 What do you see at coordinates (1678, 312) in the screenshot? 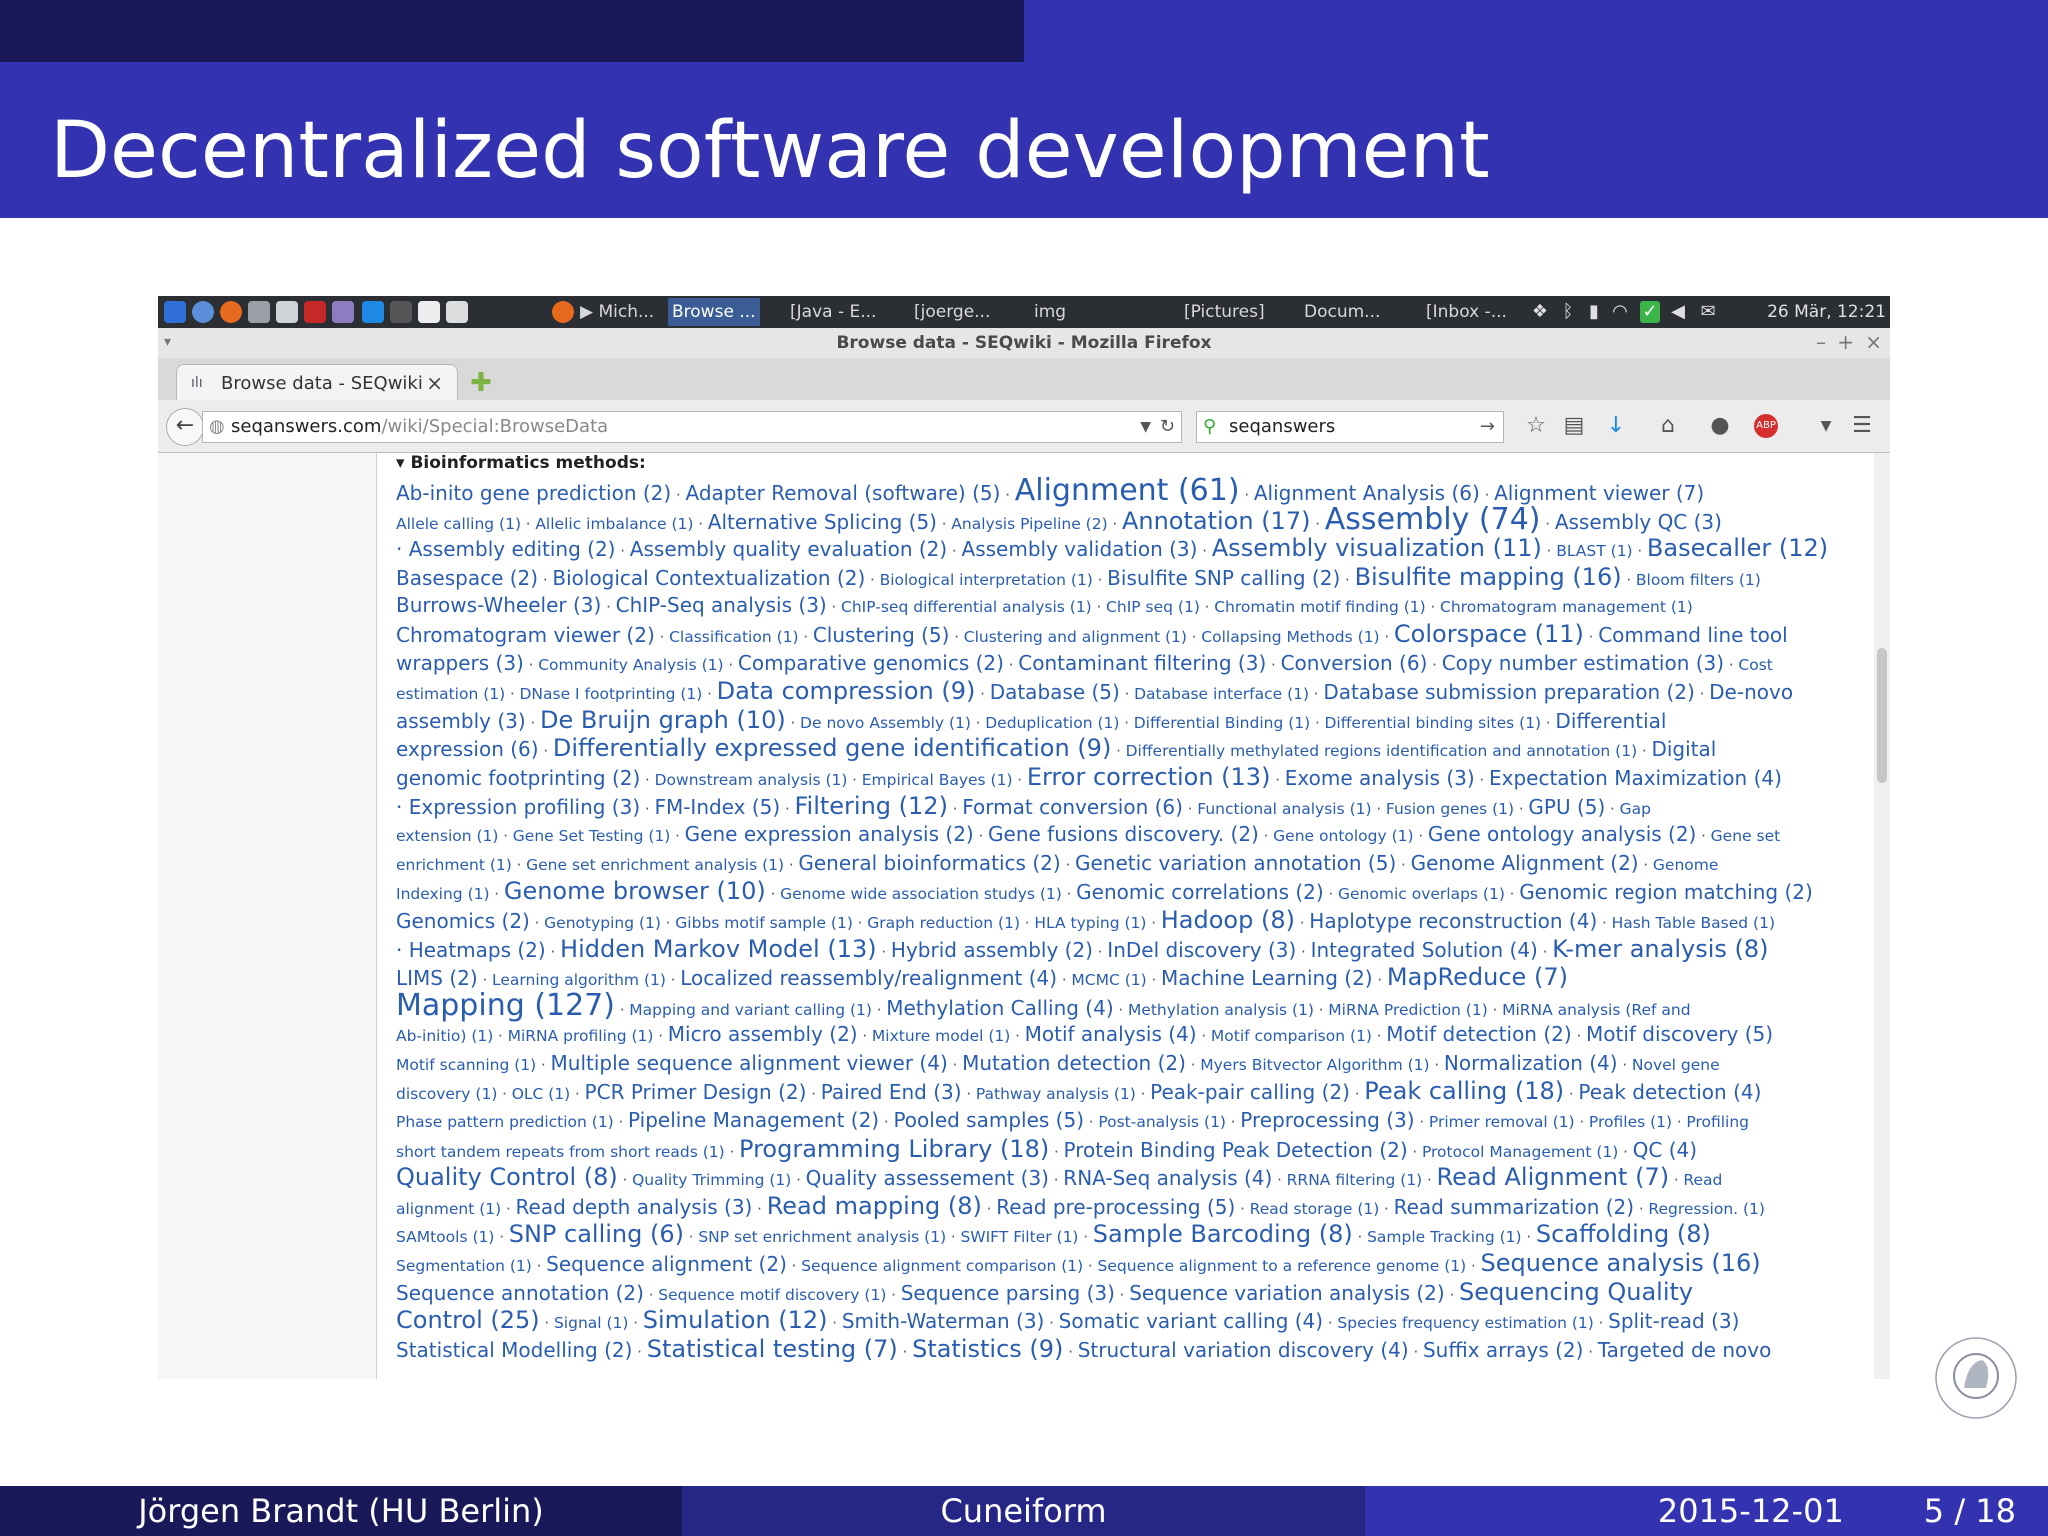
I see `volume-icon: ◀` at bounding box center [1678, 312].